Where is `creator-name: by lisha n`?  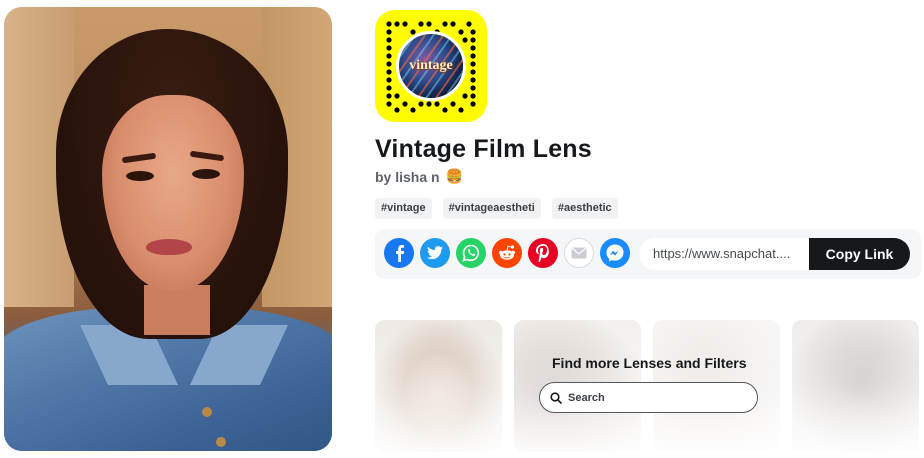
creator-name: by lisha n is located at coordinates (407, 177).